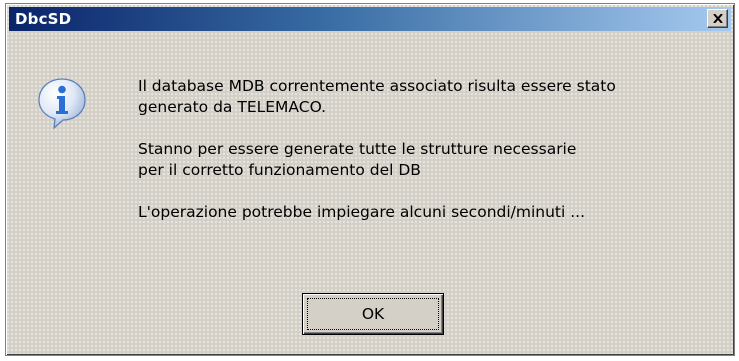 This screenshot has width=739, height=361. I want to click on close-icon, so click(717, 18).